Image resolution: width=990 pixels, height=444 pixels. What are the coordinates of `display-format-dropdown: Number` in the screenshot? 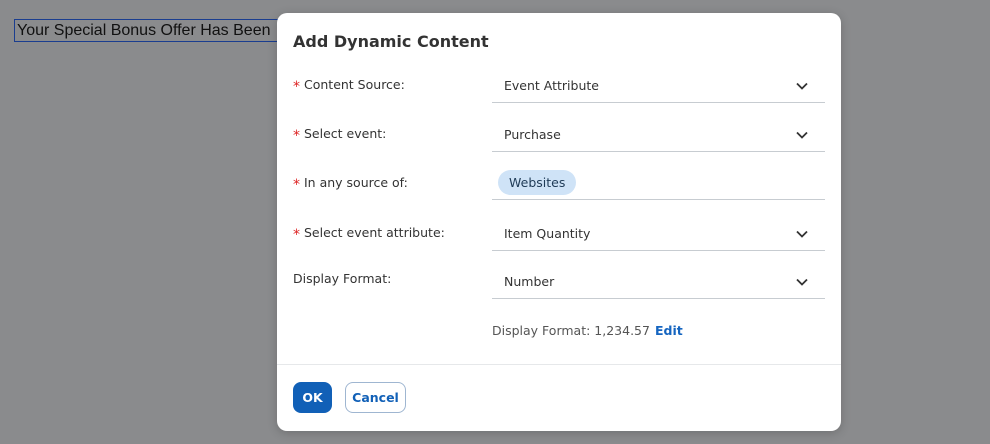 It's located at (658, 282).